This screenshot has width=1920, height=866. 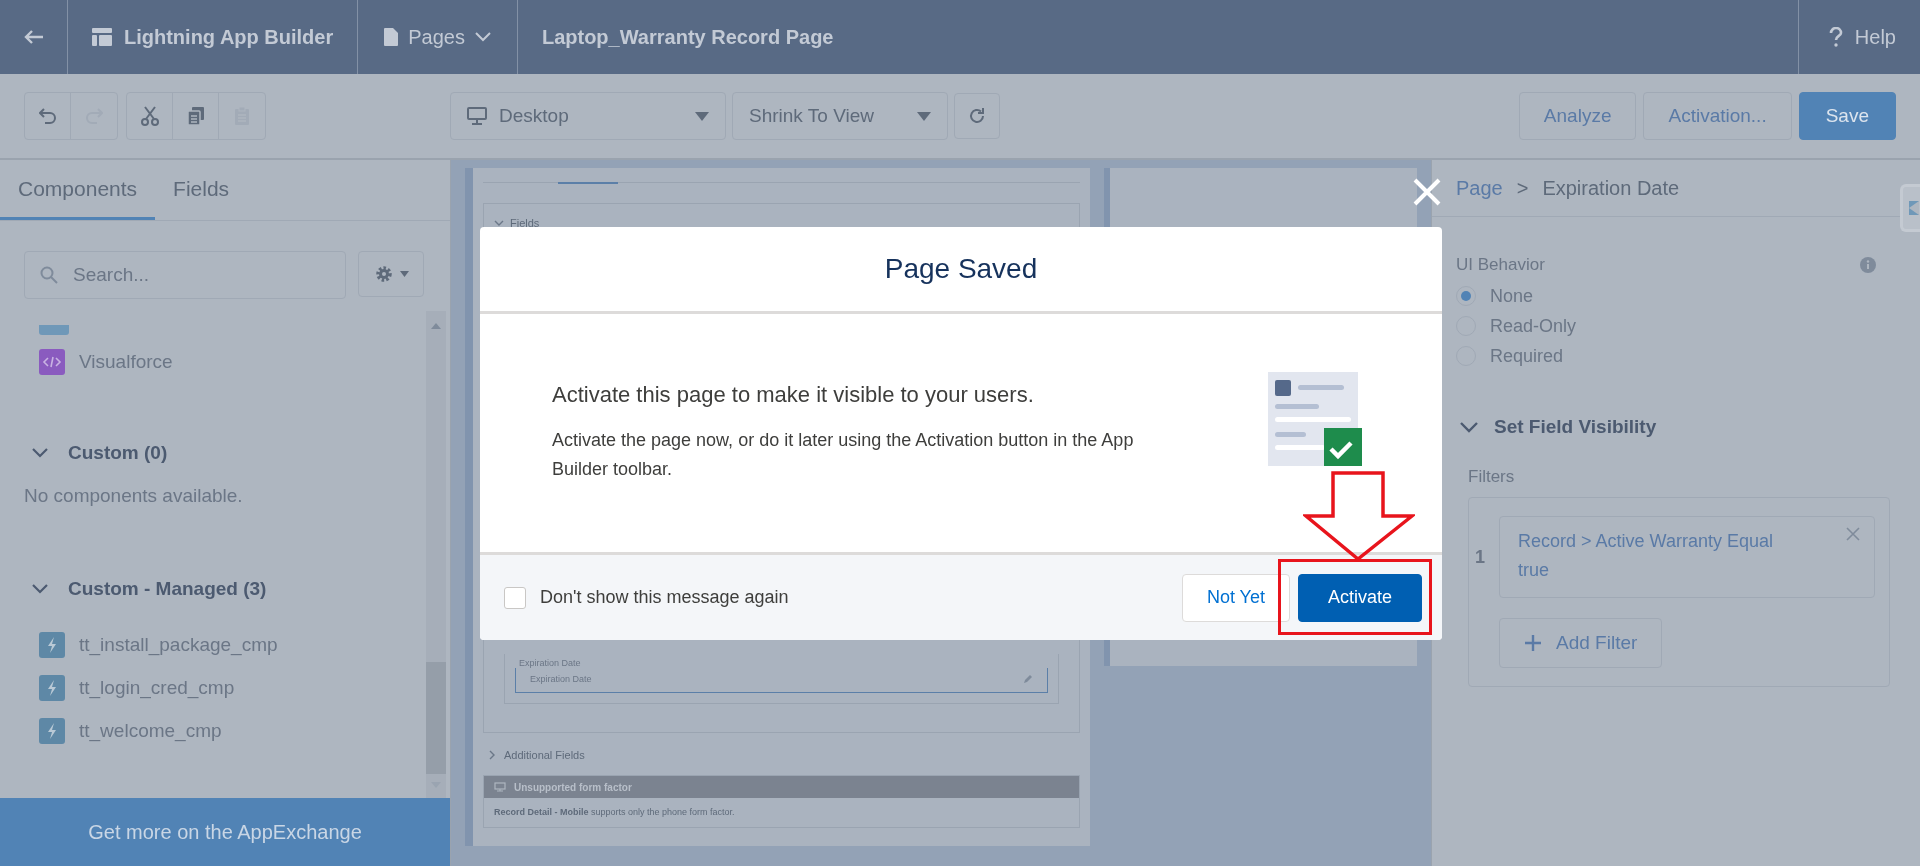 What do you see at coordinates (781, 787) in the screenshot?
I see `warning-bar: Unsupported form factor` at bounding box center [781, 787].